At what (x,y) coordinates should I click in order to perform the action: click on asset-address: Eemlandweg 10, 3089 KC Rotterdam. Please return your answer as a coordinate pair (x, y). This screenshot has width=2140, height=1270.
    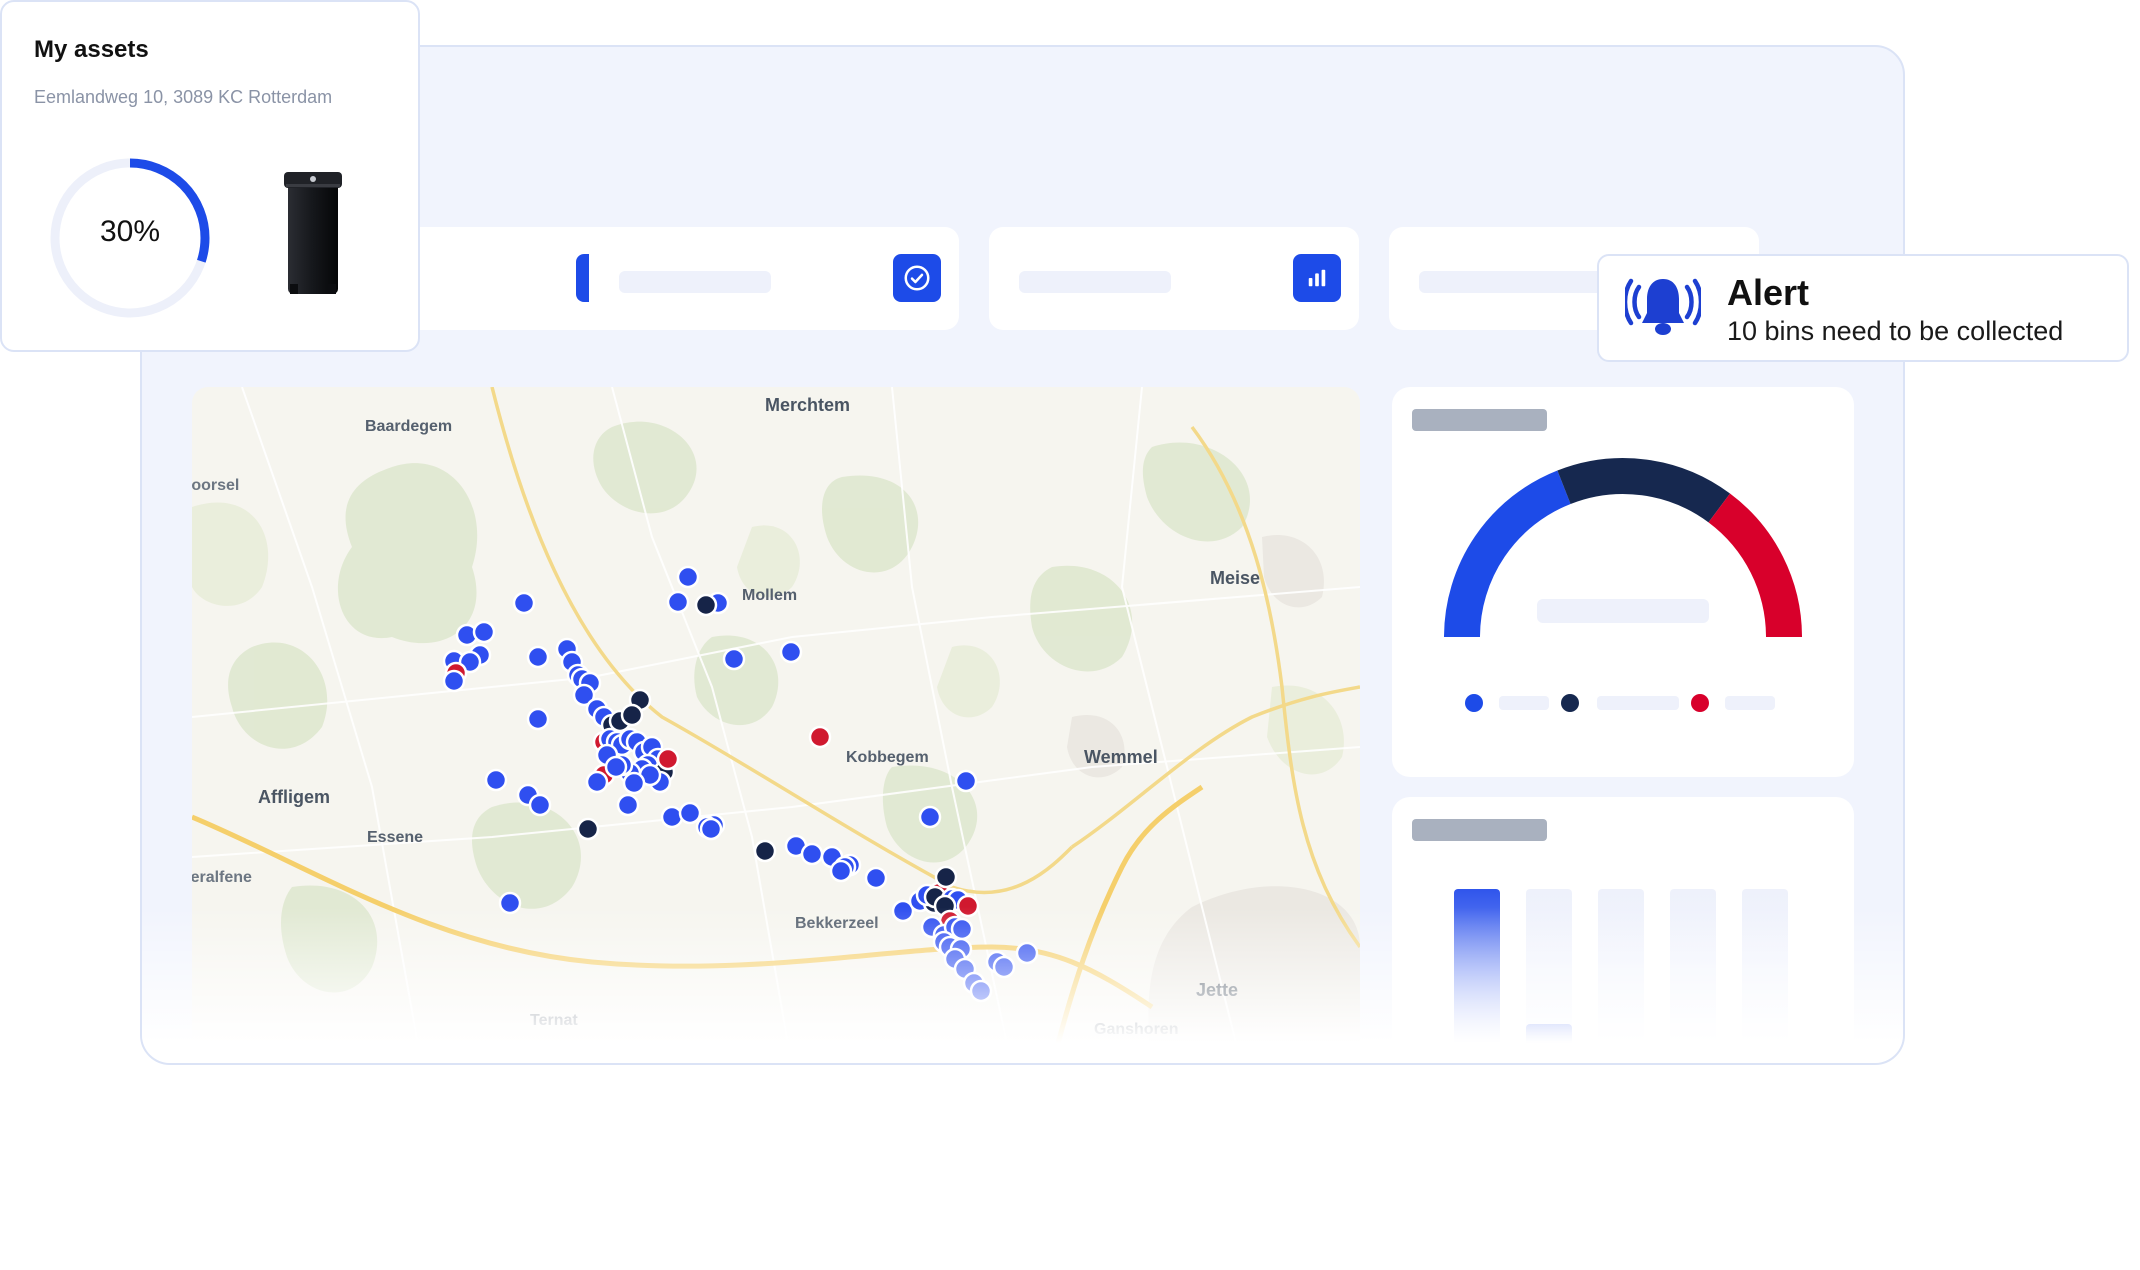
    Looking at the image, I should click on (183, 97).